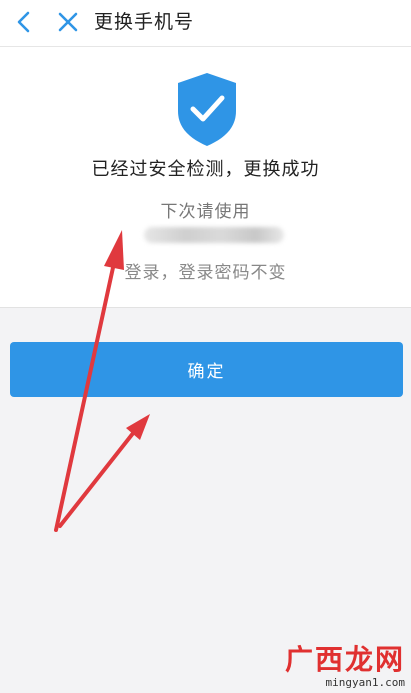 The width and height of the screenshot is (411, 693). What do you see at coordinates (205, 23) in the screenshot?
I see `nav-header: 更换手机号` at bounding box center [205, 23].